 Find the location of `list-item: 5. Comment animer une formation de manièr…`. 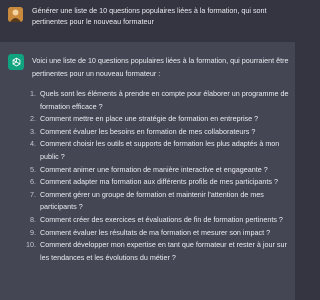

list-item: 5. Comment animer une formation de manièr… is located at coordinates (157, 170).